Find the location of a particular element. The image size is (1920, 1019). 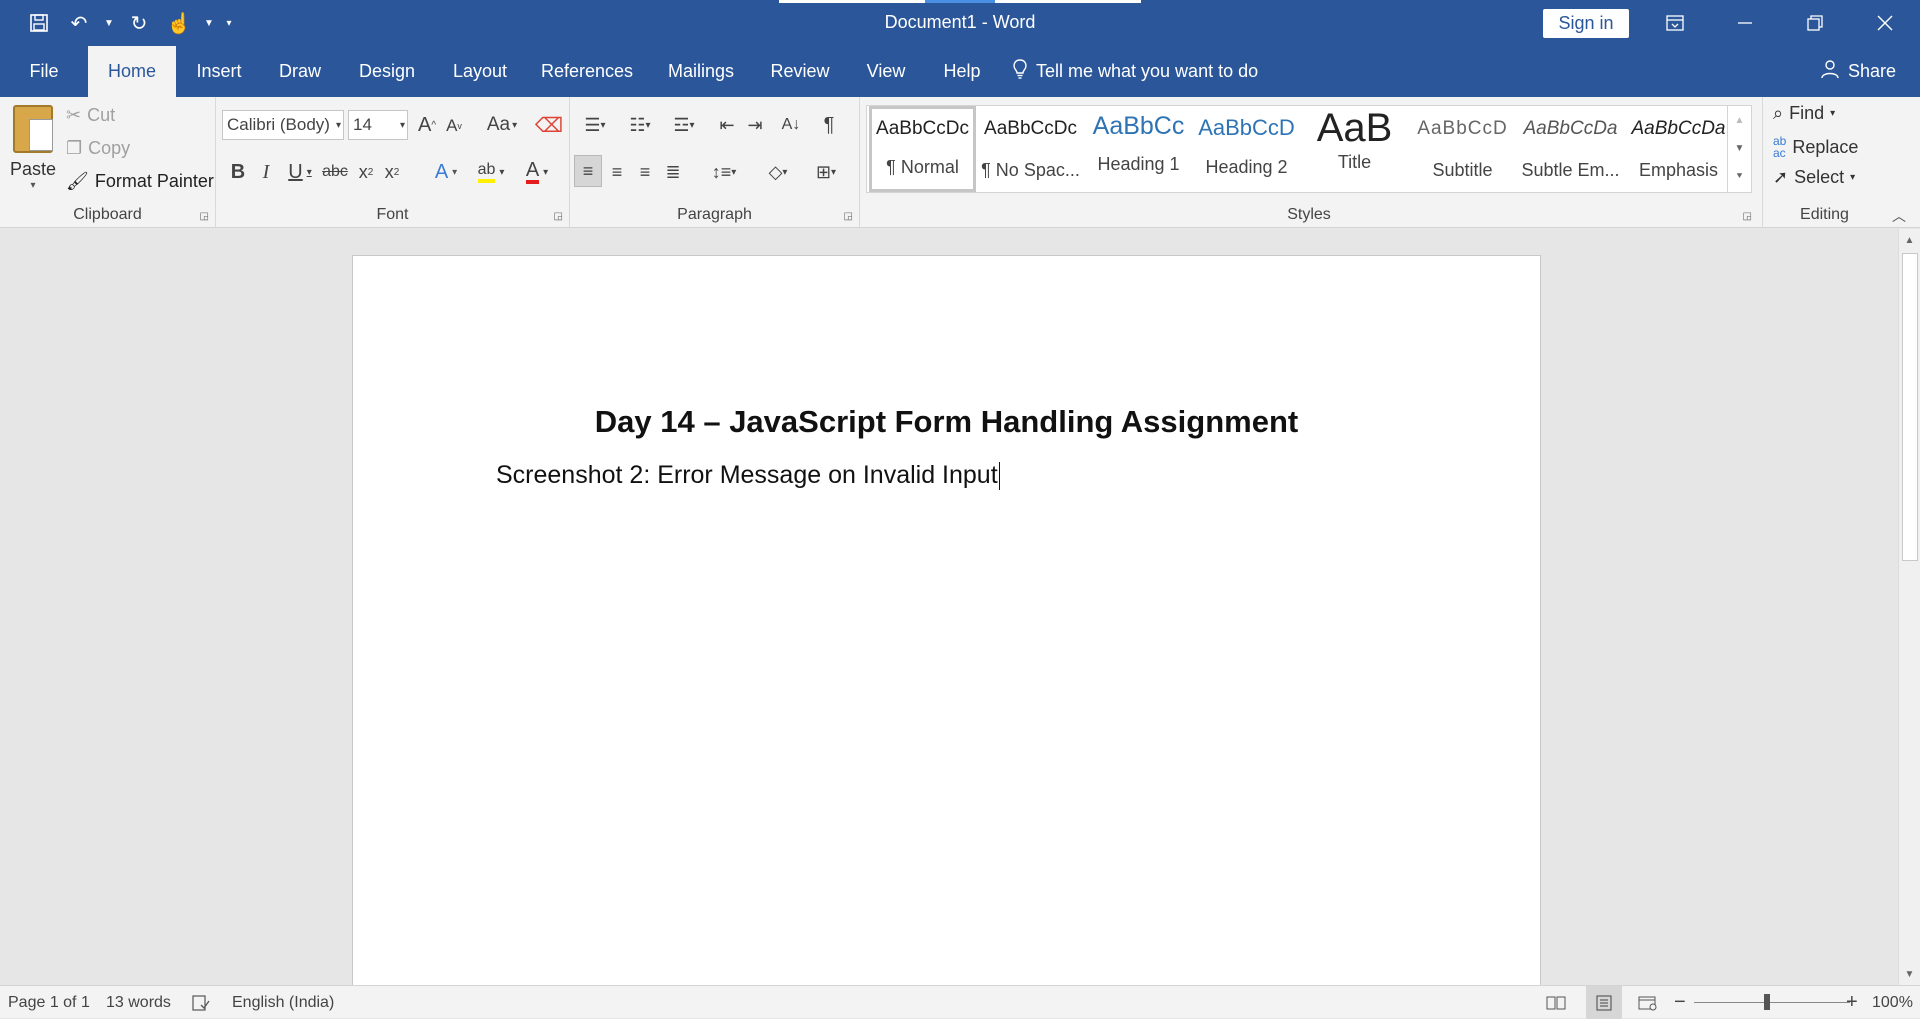

cut-button: ✂ Cut is located at coordinates (90, 115).